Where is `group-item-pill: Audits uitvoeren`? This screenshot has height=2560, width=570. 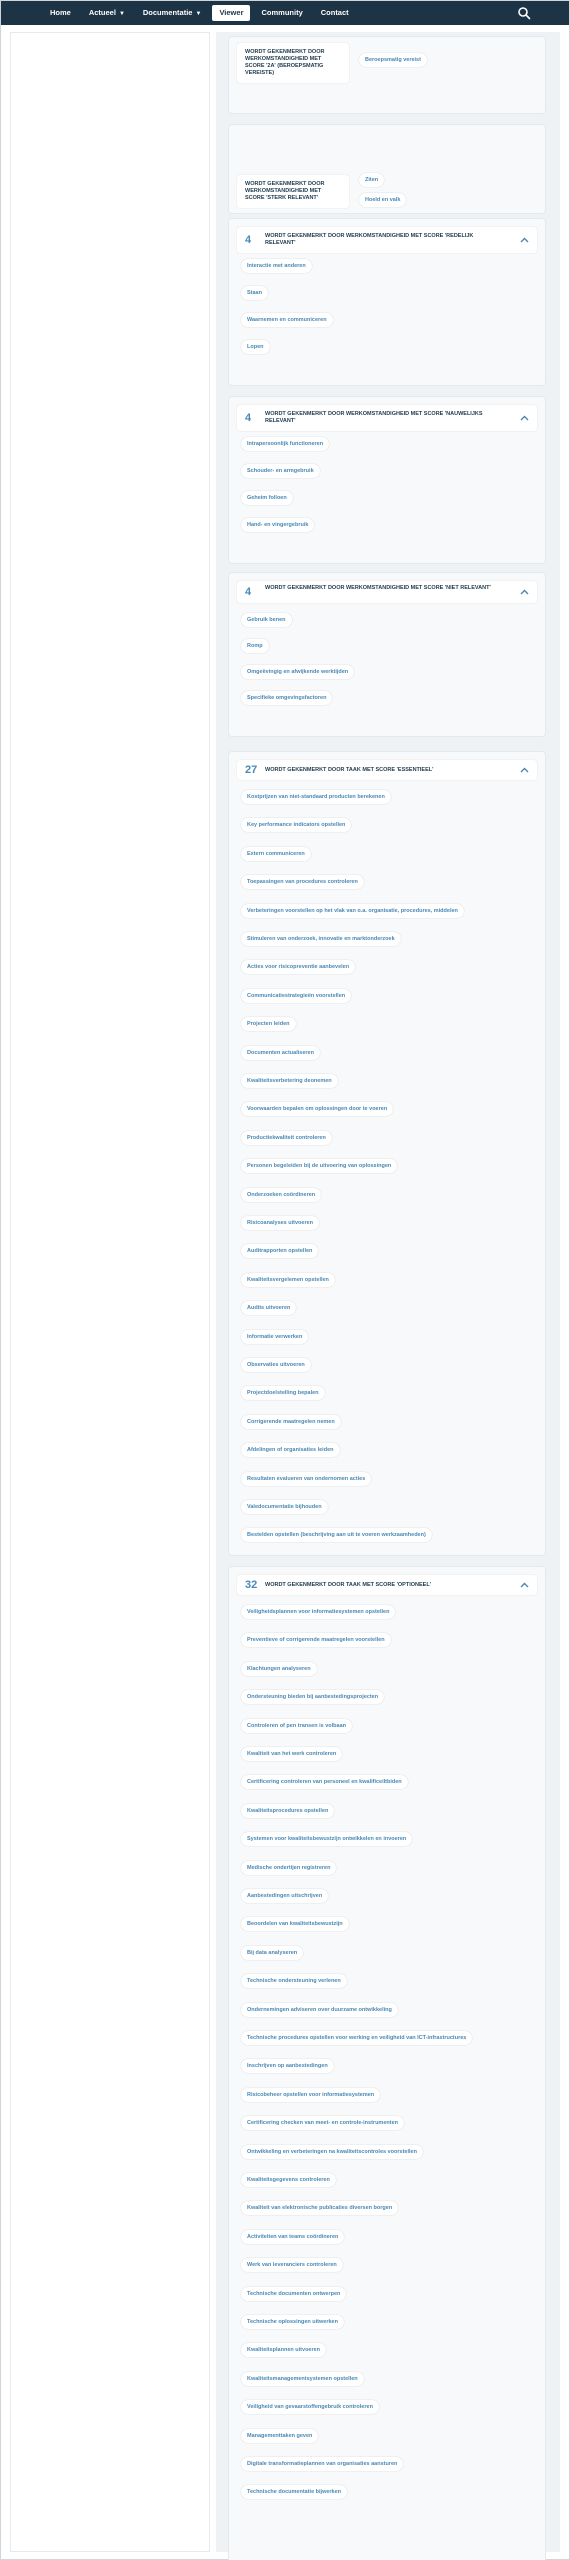 group-item-pill: Audits uitvoeren is located at coordinates (269, 1308).